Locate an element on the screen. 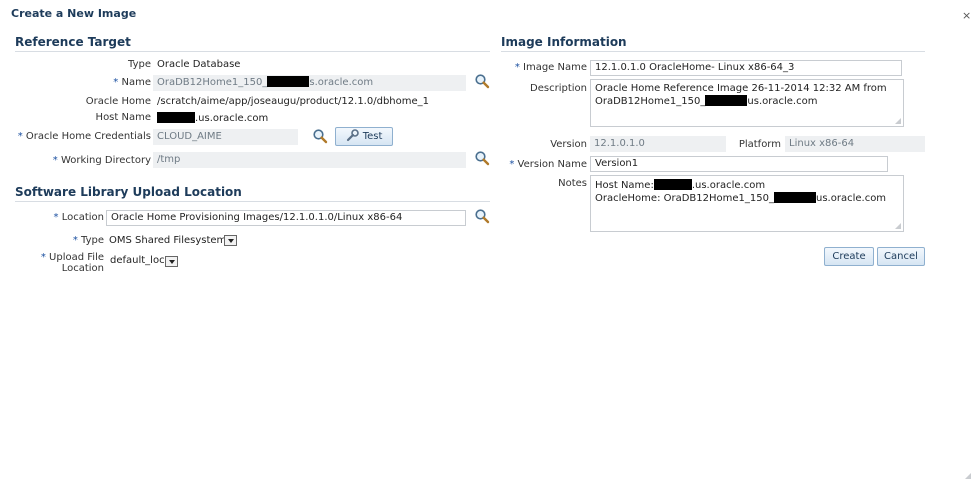 This screenshot has width=976, height=483. platform-field: Linux x86-64 is located at coordinates (855, 144).